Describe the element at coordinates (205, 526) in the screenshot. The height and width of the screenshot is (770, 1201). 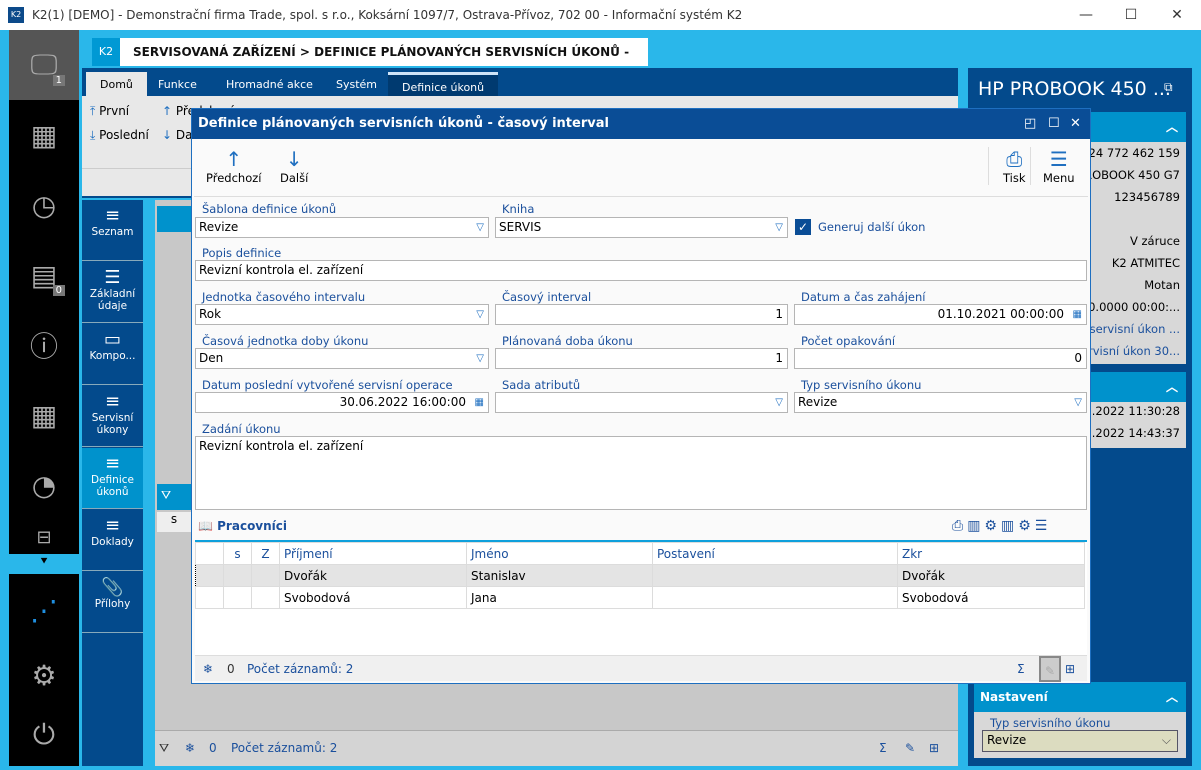
I see `book-icon: 📖` at that location.